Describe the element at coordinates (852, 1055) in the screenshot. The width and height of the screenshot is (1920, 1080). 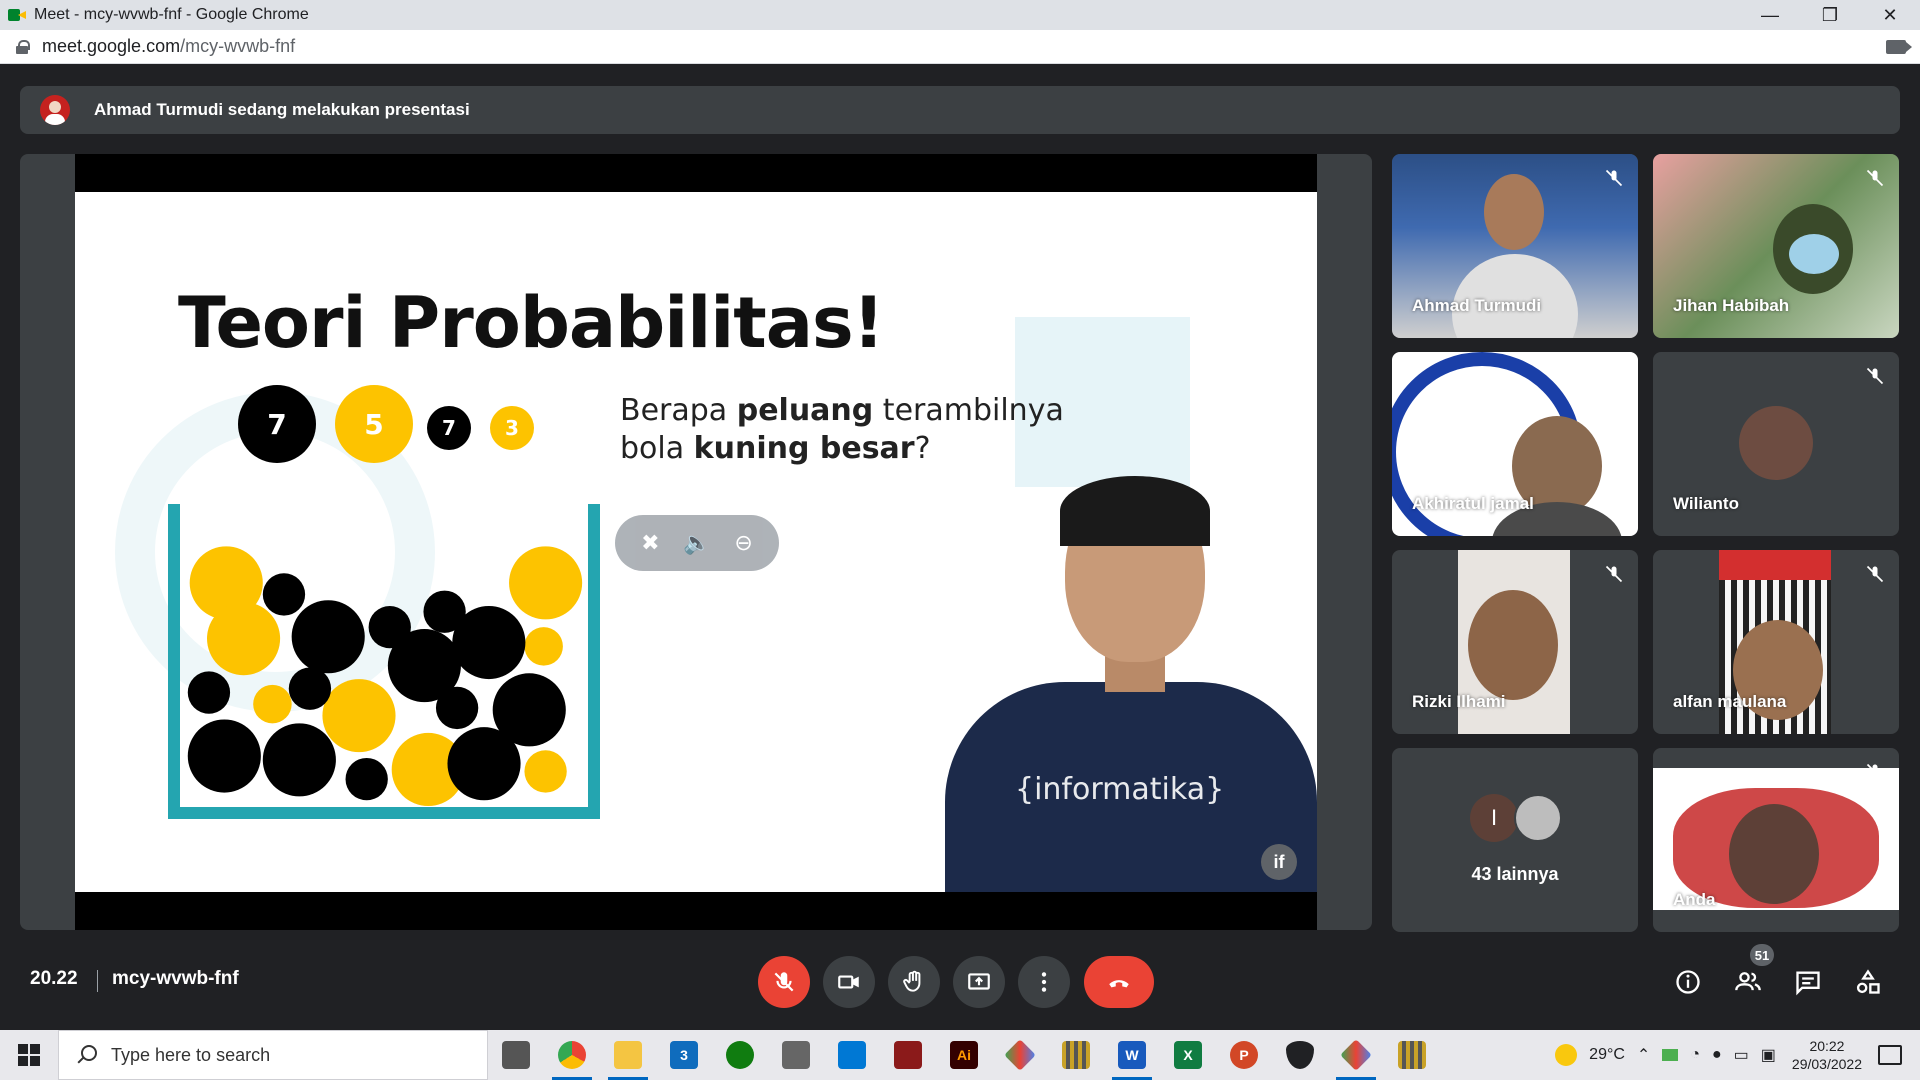
I see `taskbar-vscode` at that location.